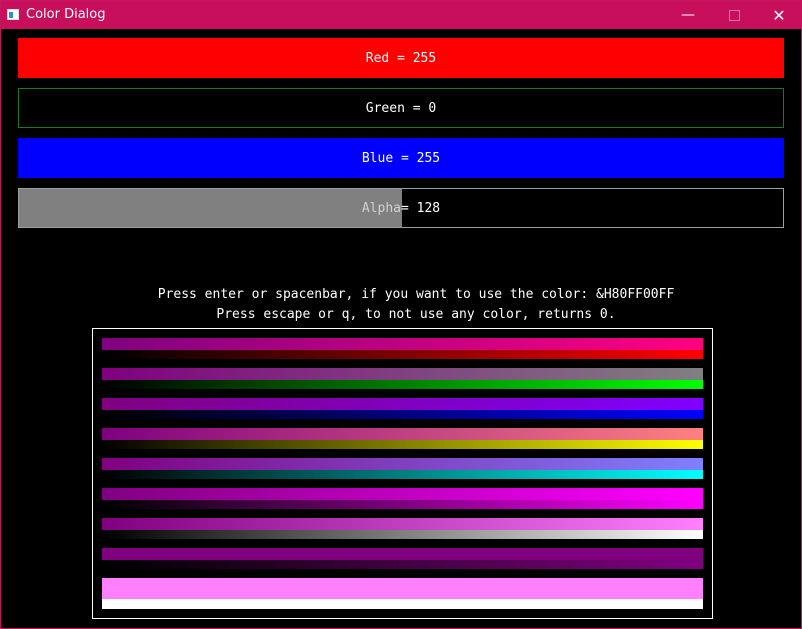  I want to click on close-icon: ✕, so click(779, 15).